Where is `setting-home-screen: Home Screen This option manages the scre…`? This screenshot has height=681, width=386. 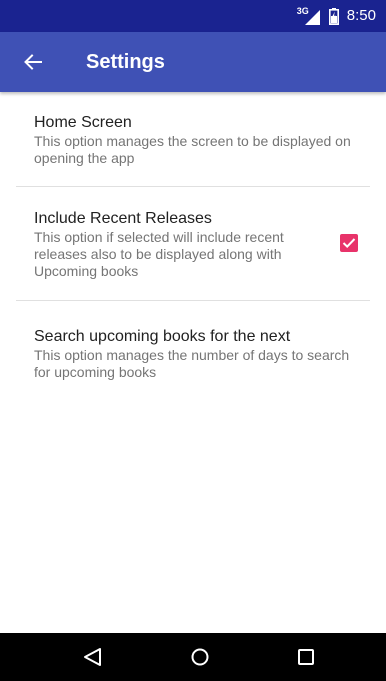
setting-home-screen: Home Screen This option manages the scre… is located at coordinates (193, 139).